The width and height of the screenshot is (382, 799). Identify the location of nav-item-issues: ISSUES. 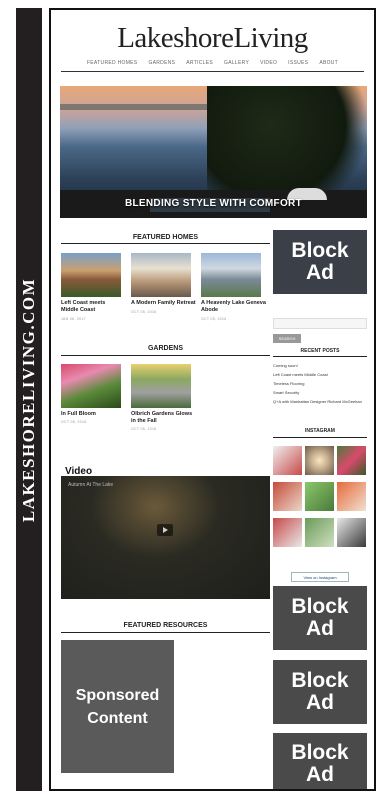
(298, 63).